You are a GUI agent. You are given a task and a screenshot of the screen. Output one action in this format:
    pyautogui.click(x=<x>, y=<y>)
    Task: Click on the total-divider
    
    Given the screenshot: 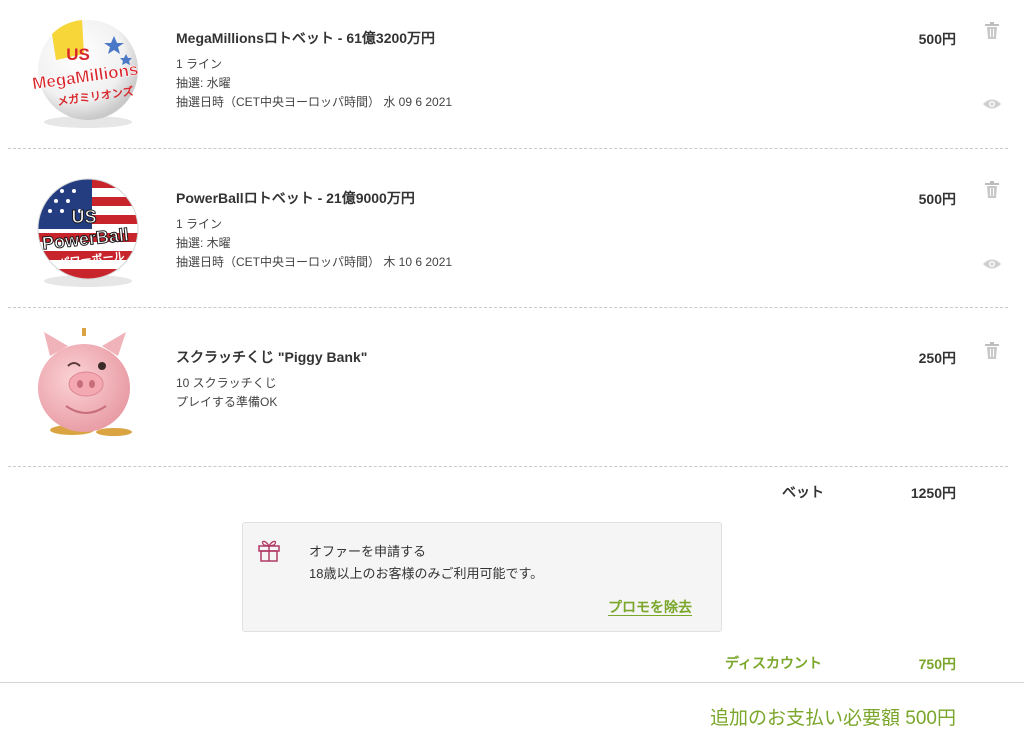 What is the action you would take?
    pyautogui.click(x=512, y=682)
    